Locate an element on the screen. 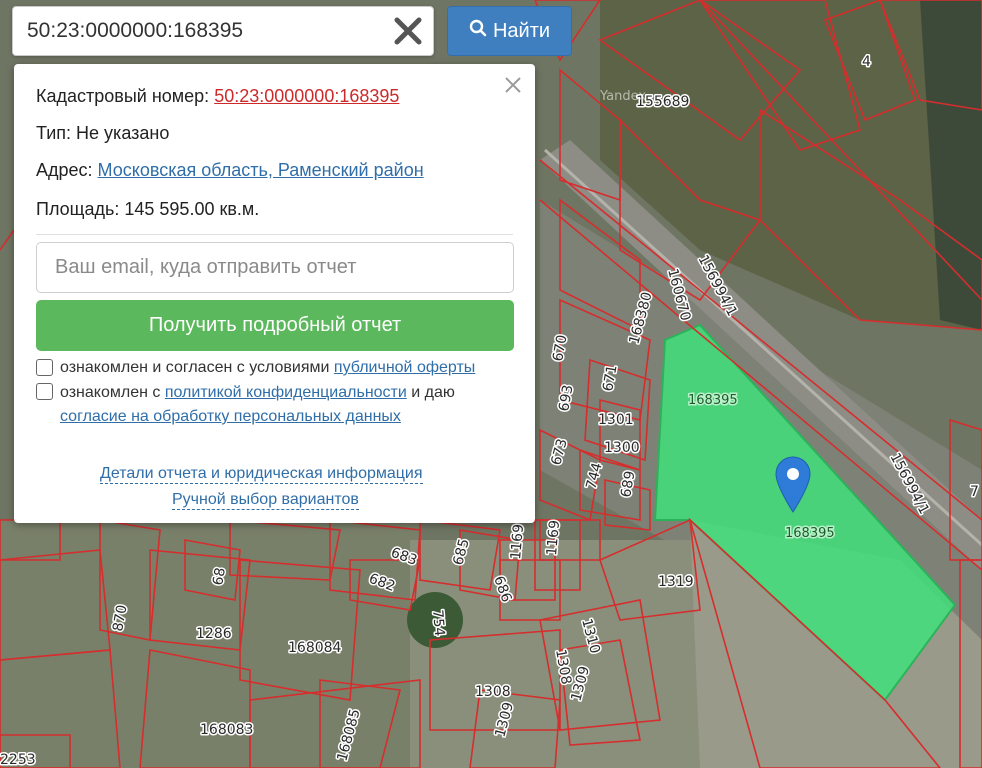  map-watermark: Yandex is located at coordinates (622, 96).